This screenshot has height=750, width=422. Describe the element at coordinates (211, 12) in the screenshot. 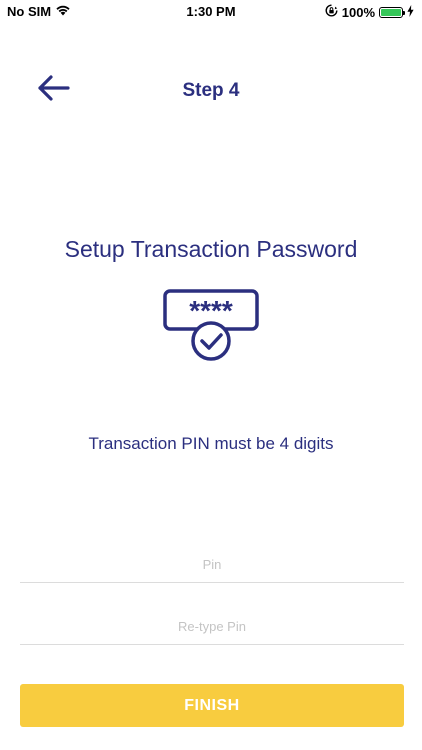

I see `status-bar: No SIM 1:30 PM 100%` at that location.